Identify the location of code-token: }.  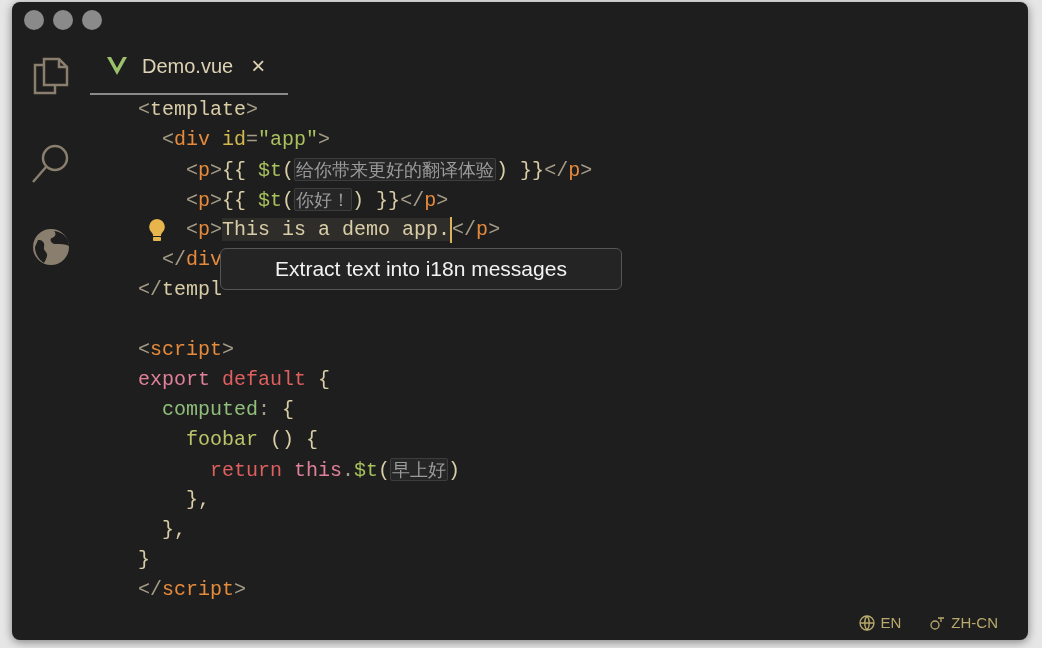
(144, 559).